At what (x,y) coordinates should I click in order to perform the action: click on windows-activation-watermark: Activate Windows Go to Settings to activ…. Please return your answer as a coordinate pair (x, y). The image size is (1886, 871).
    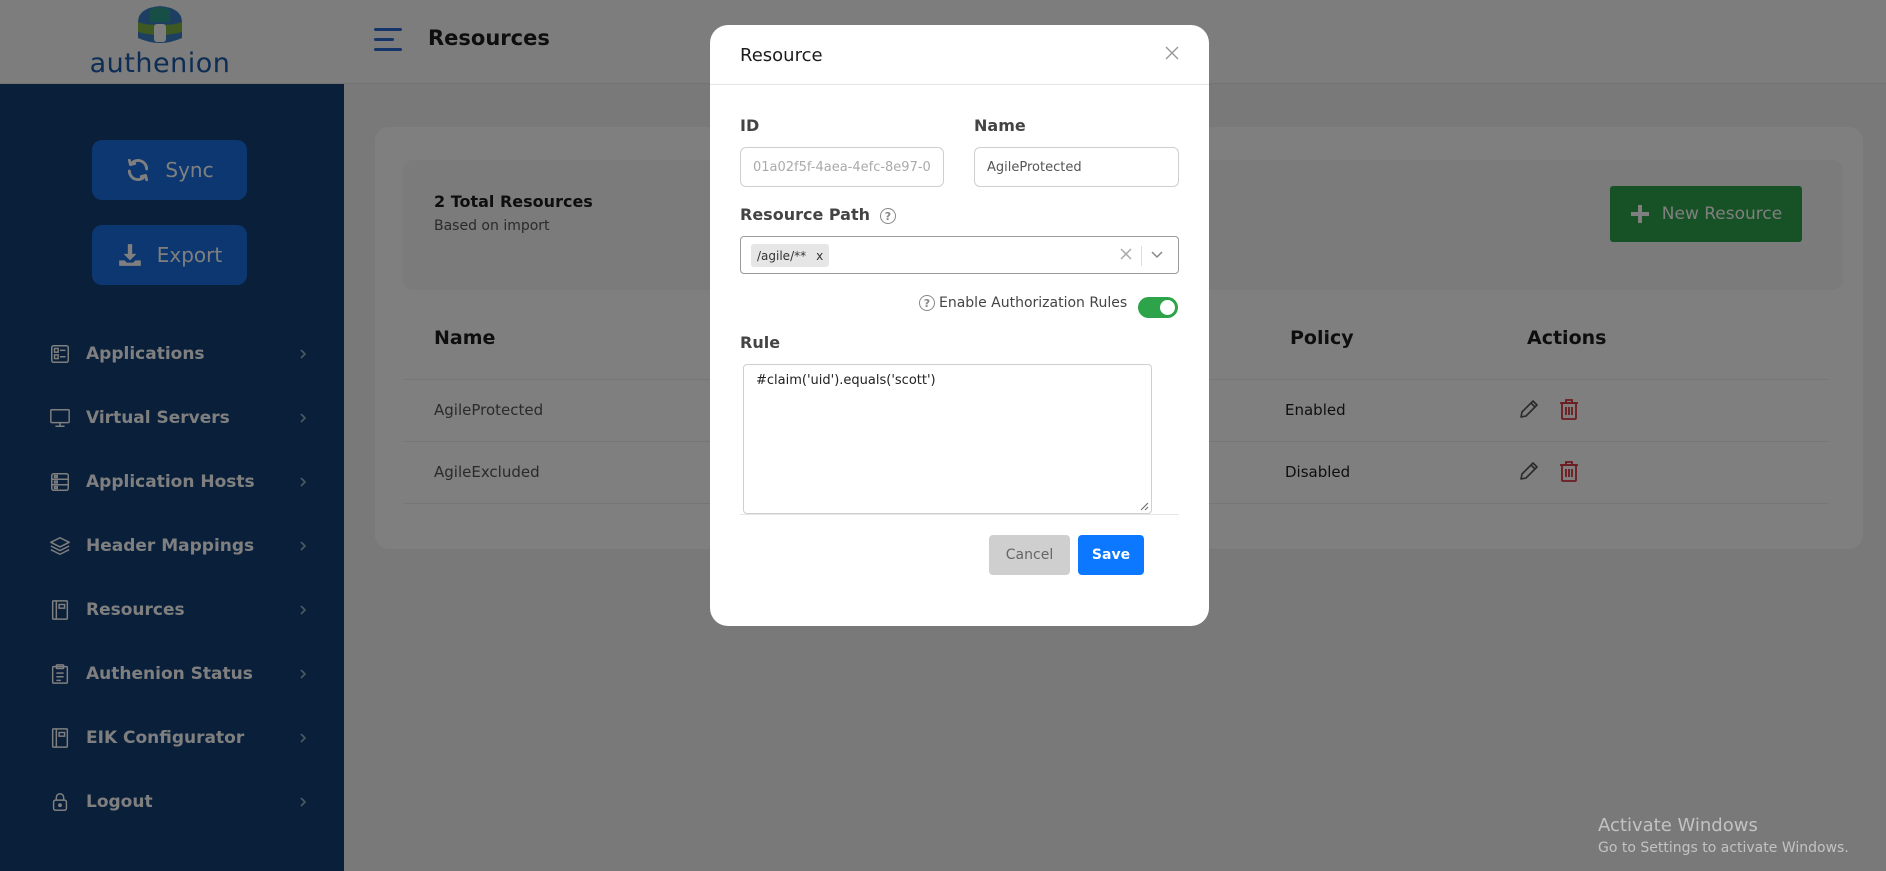
    Looking at the image, I should click on (1723, 835).